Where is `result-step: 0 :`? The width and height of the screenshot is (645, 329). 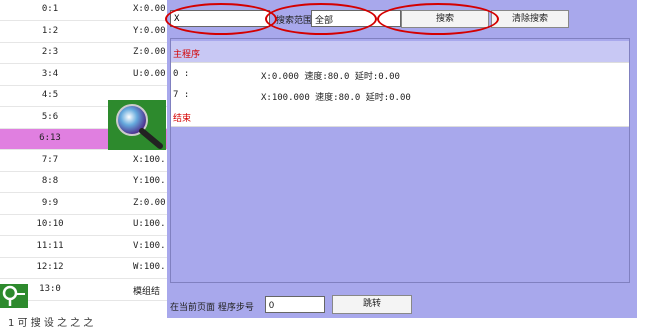
result-step: 0 : is located at coordinates (181, 74).